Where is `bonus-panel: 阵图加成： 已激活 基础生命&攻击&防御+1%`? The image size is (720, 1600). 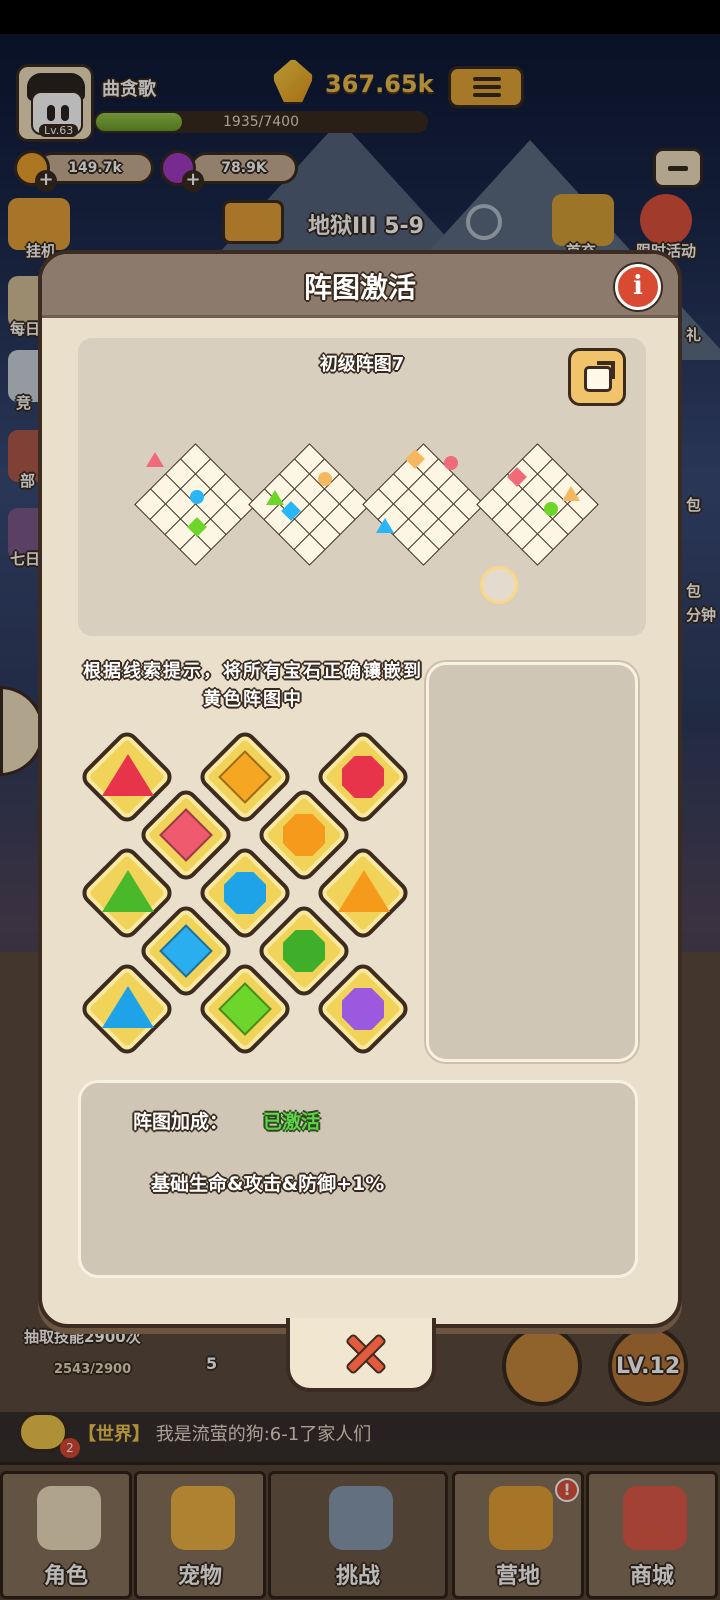
bonus-panel: 阵图加成： 已激活 基础生命&攻击&防御+1% is located at coordinates (358, 1179).